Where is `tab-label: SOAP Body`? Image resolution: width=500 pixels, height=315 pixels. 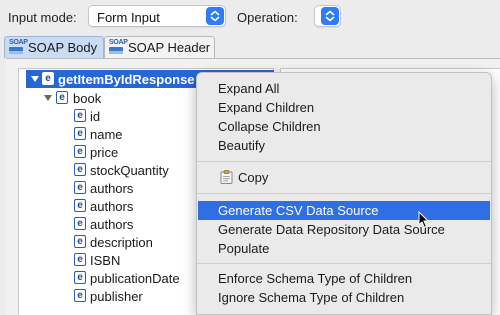
tab-label: SOAP Body is located at coordinates (63, 47).